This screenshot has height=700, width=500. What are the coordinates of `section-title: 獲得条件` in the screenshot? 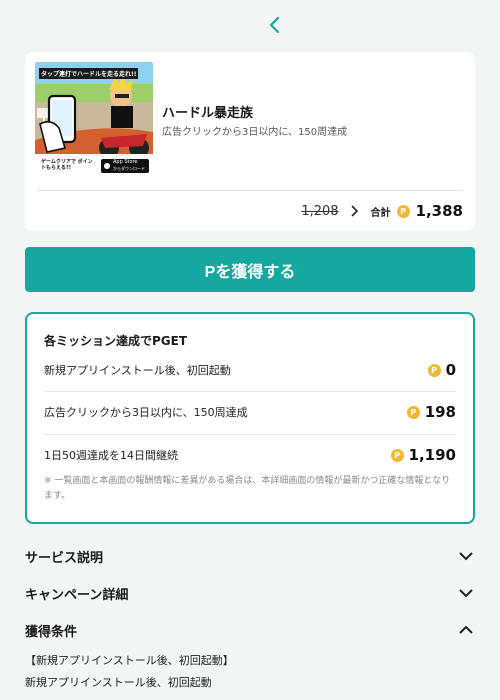 It's located at (51, 632).